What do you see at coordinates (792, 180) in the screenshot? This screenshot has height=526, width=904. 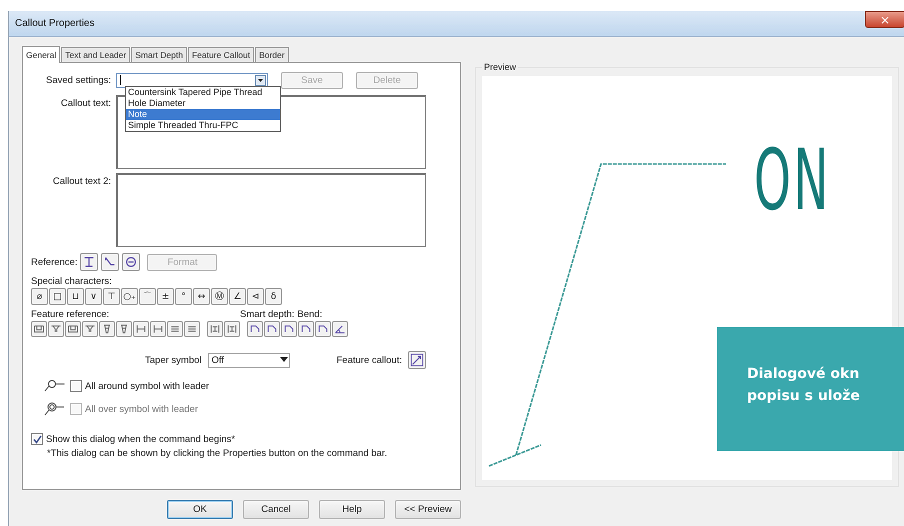 I see `callout-text: ON` at bounding box center [792, 180].